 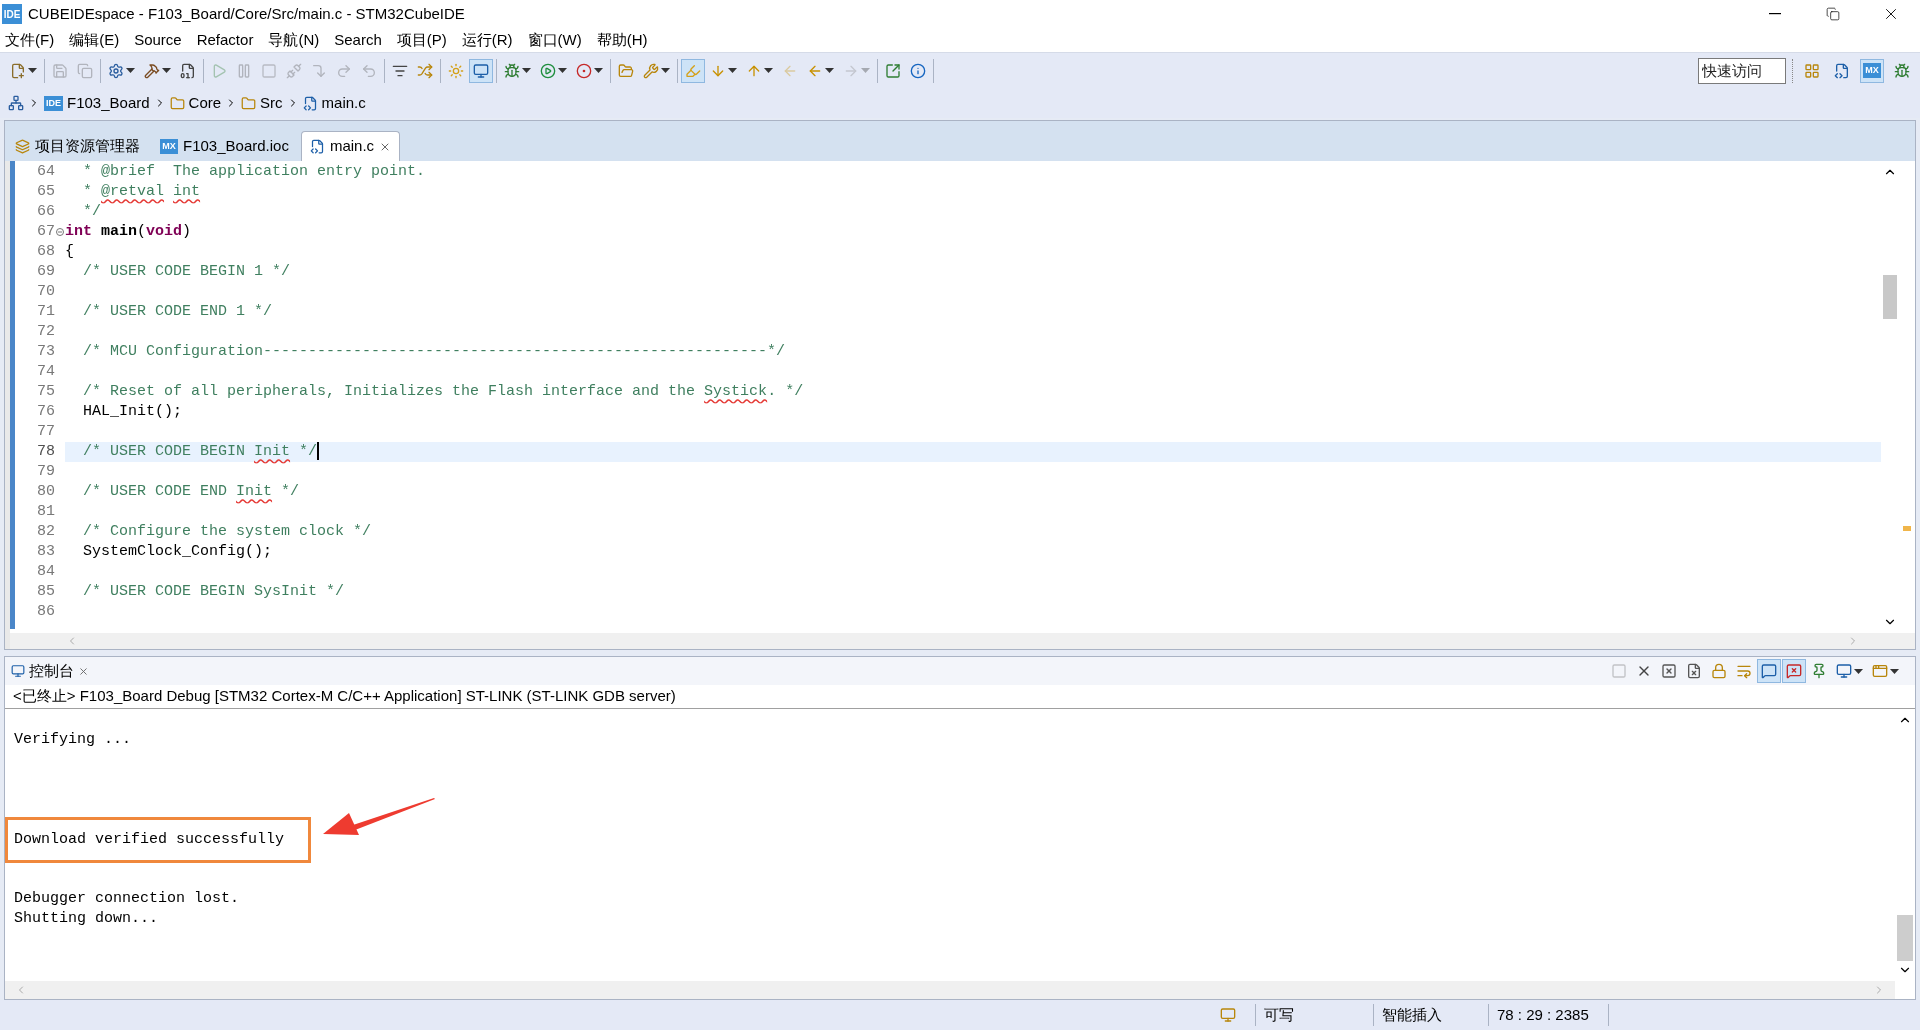 I want to click on file-plus-icon, so click(x=18, y=70).